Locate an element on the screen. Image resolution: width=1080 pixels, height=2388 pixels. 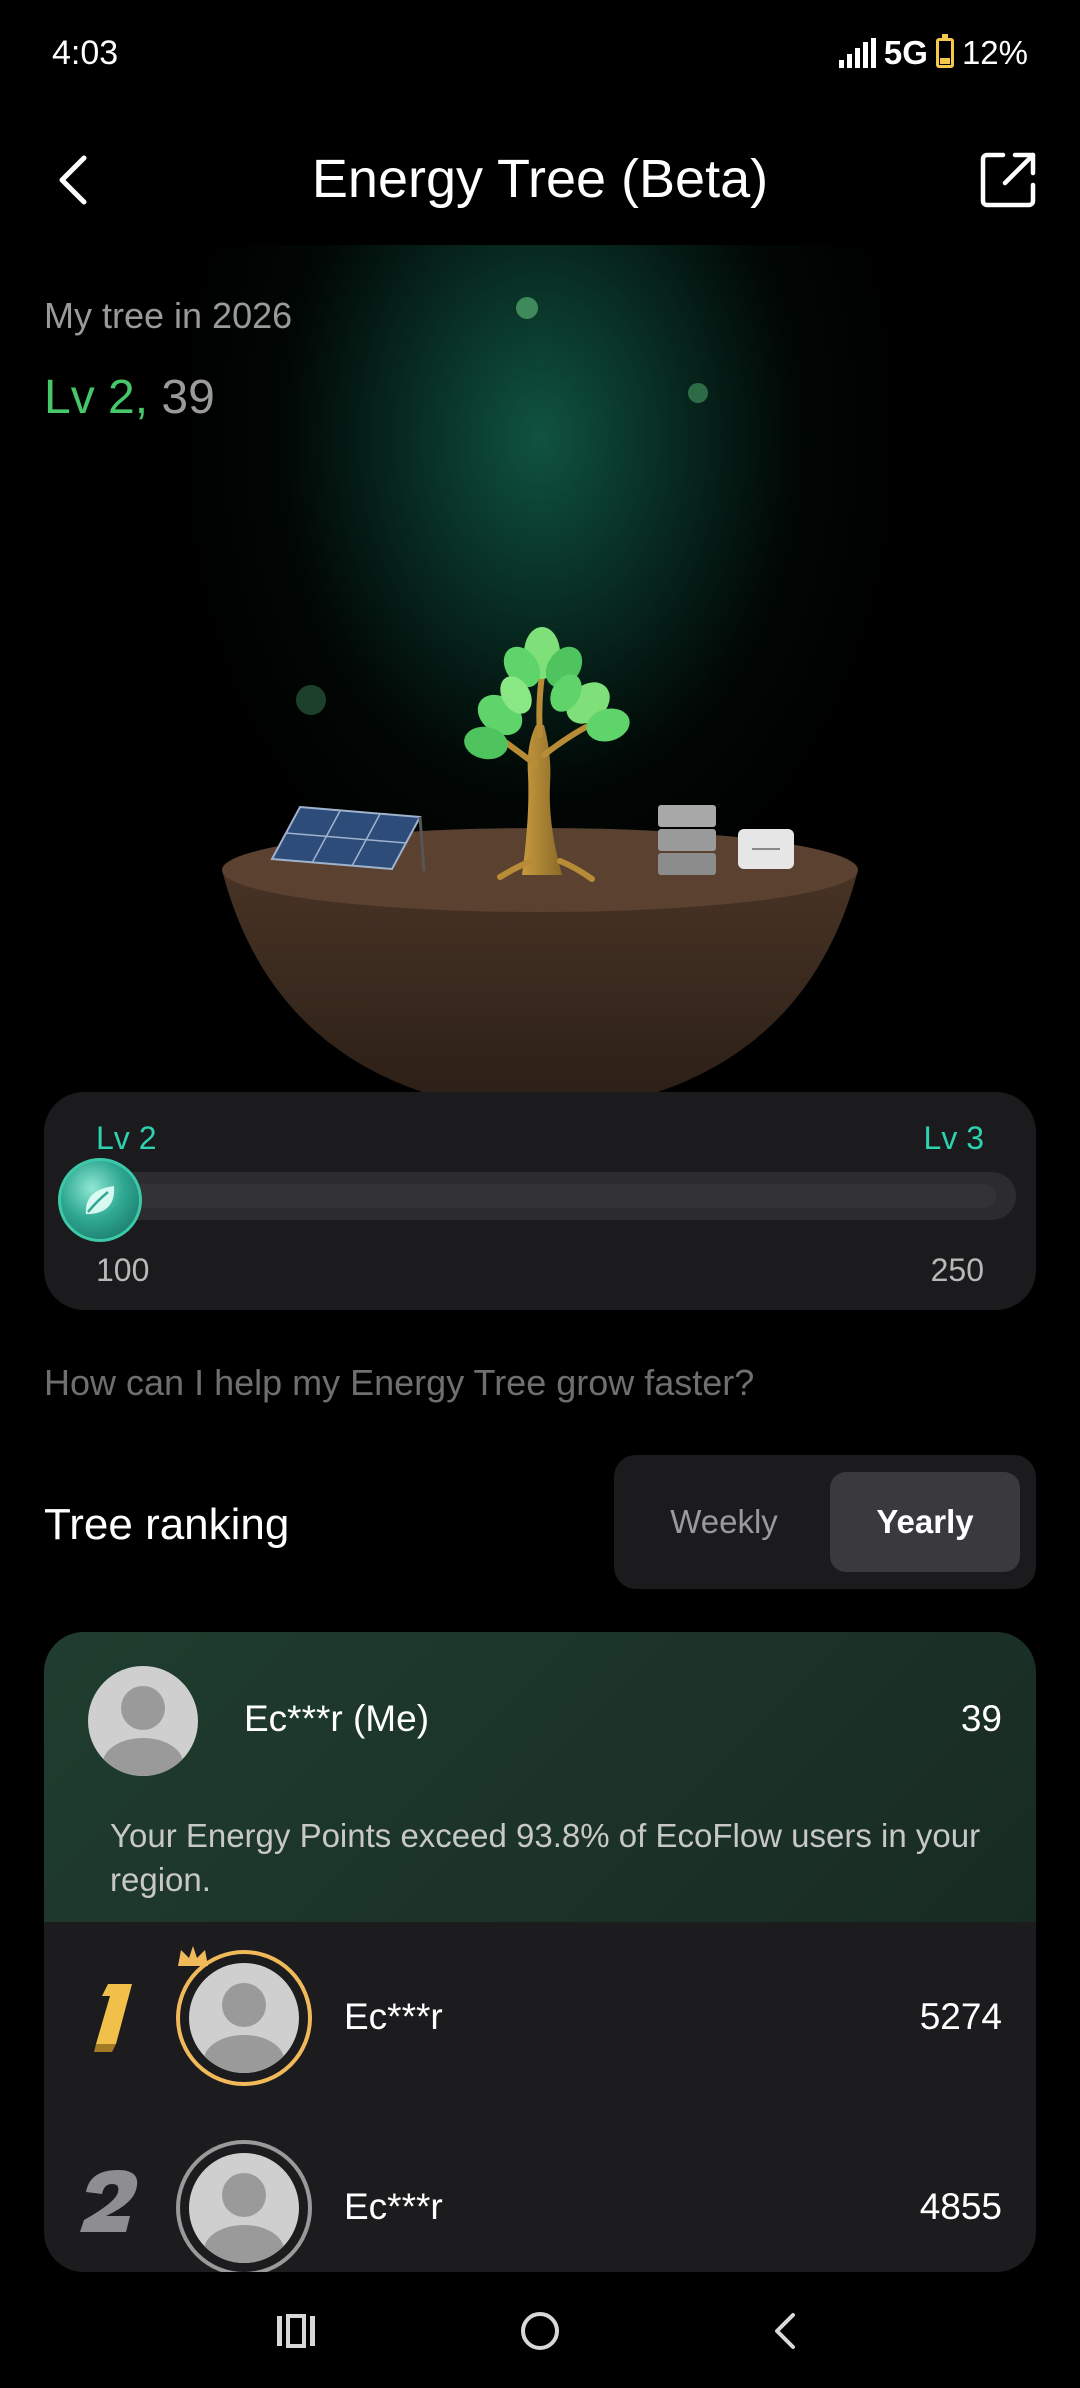
leaf-icon is located at coordinates (100, 1200).